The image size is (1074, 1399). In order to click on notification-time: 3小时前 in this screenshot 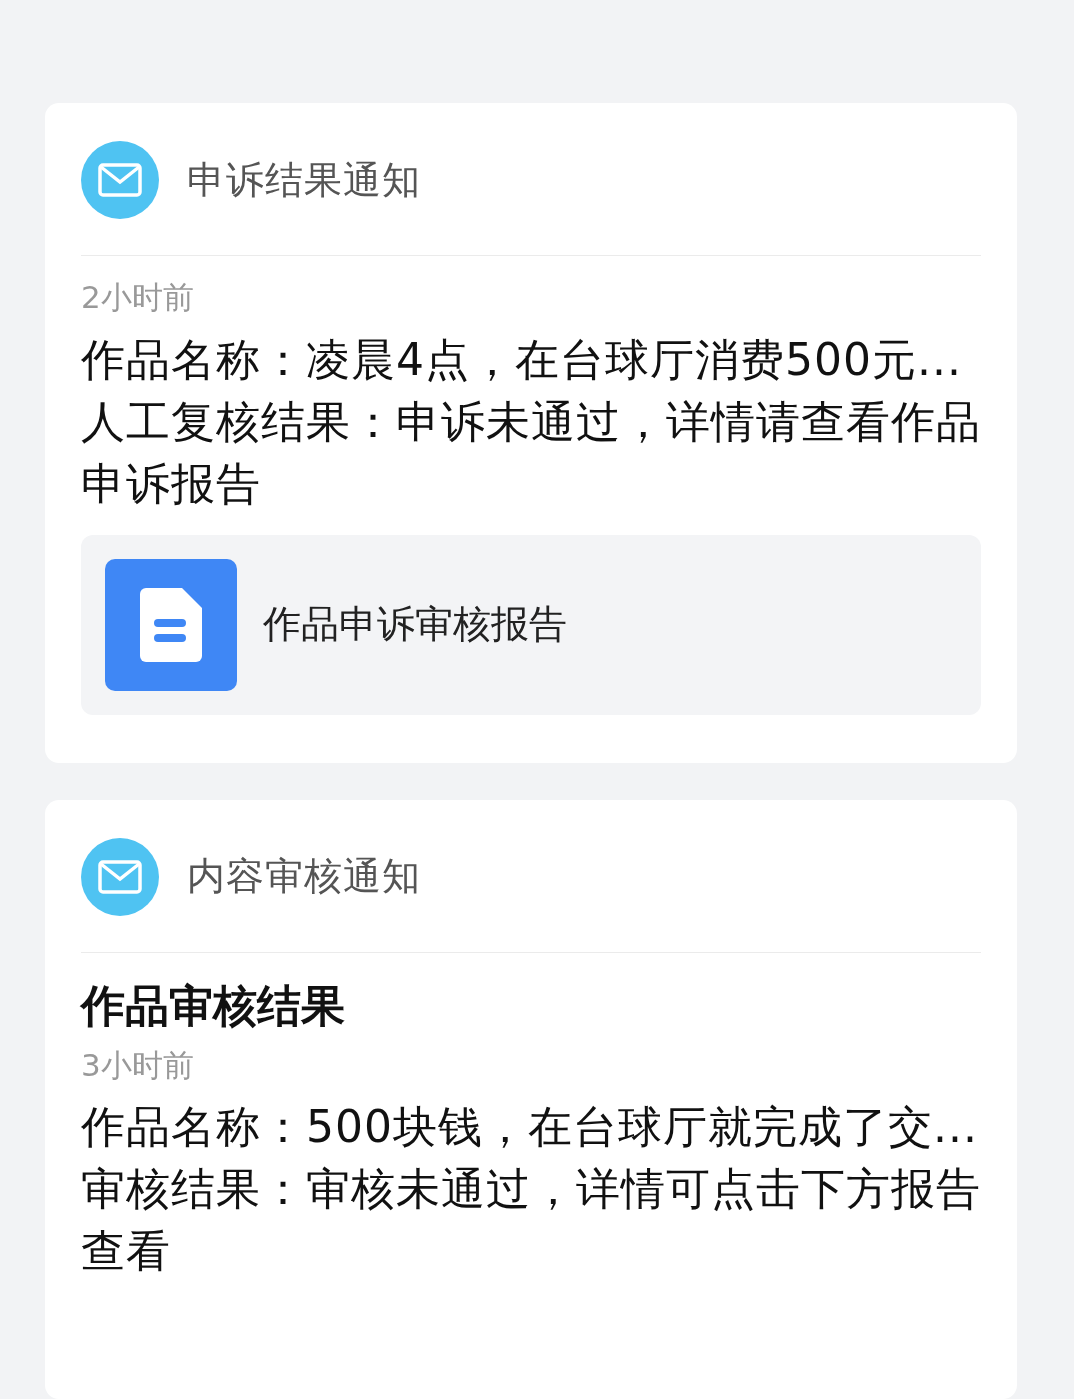, I will do `click(138, 1065)`.